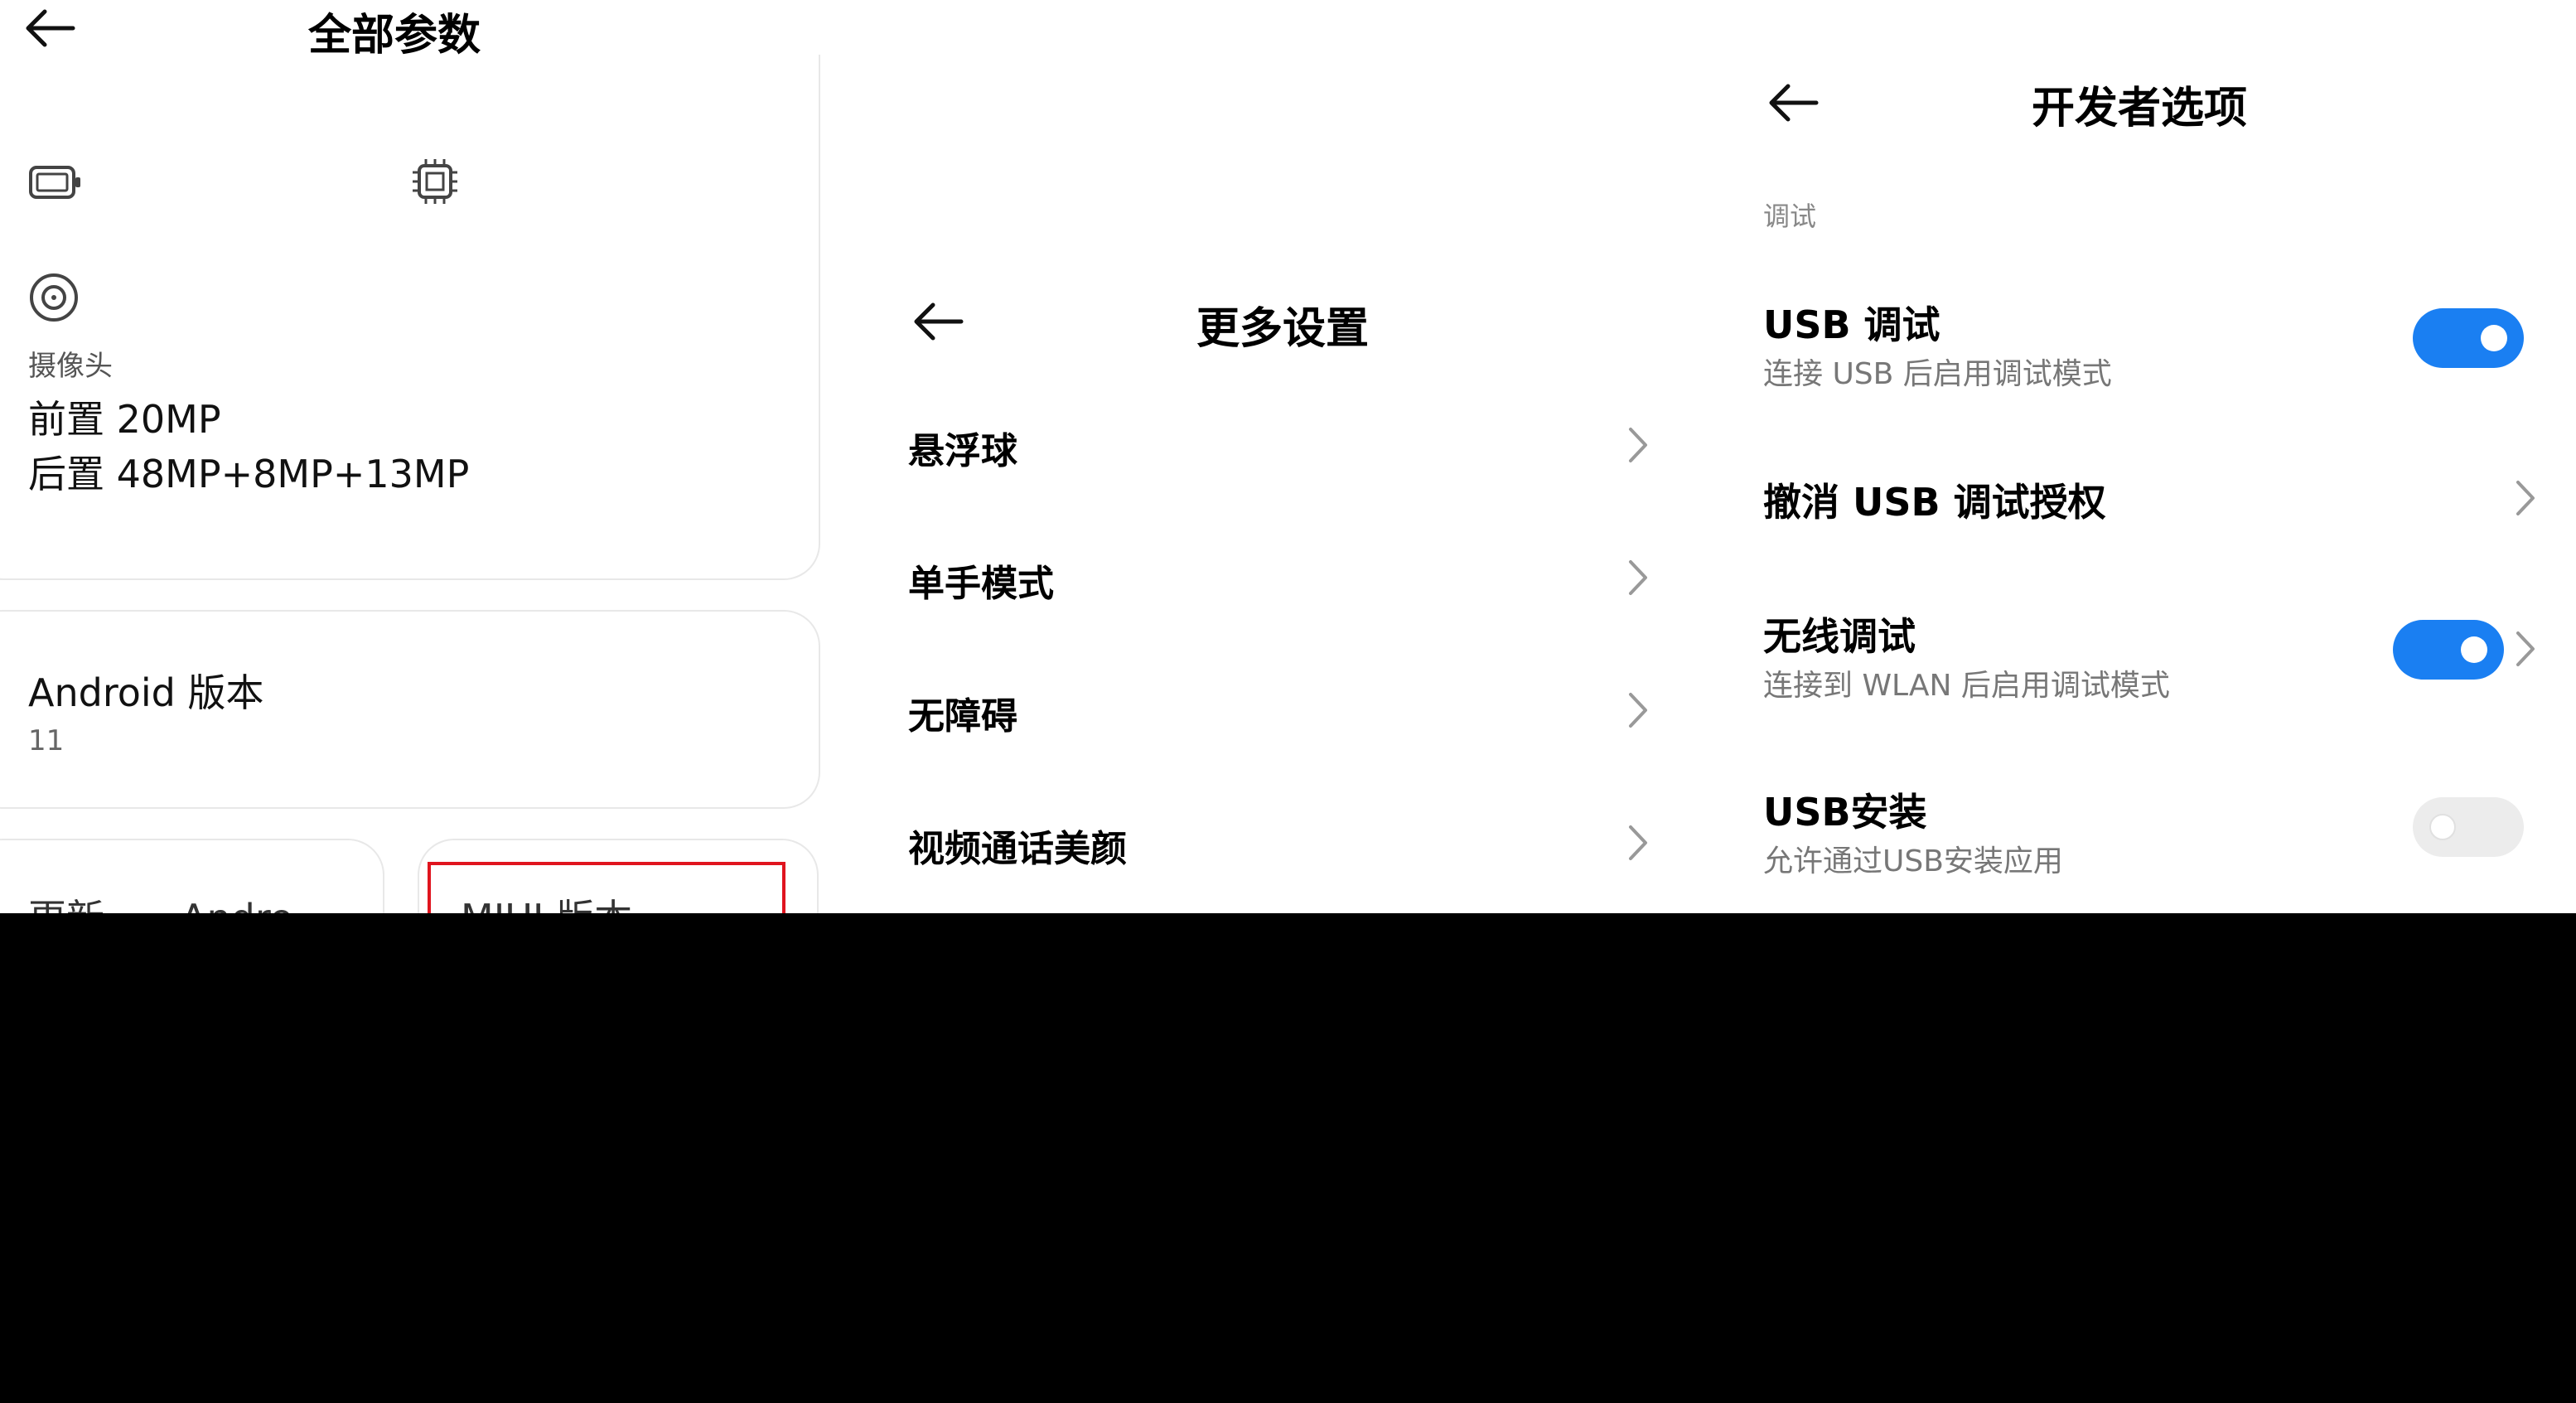  I want to click on android-version-label: Android 版本, so click(146, 692).